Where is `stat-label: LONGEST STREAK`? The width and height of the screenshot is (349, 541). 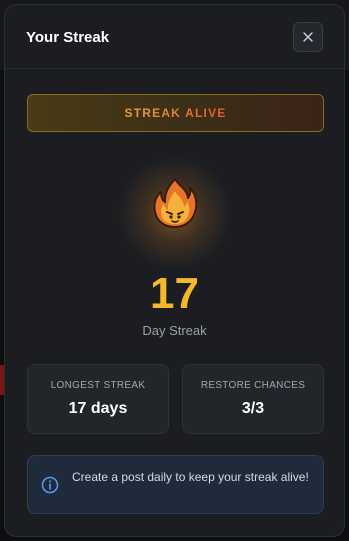 stat-label: LONGEST STREAK is located at coordinates (98, 385).